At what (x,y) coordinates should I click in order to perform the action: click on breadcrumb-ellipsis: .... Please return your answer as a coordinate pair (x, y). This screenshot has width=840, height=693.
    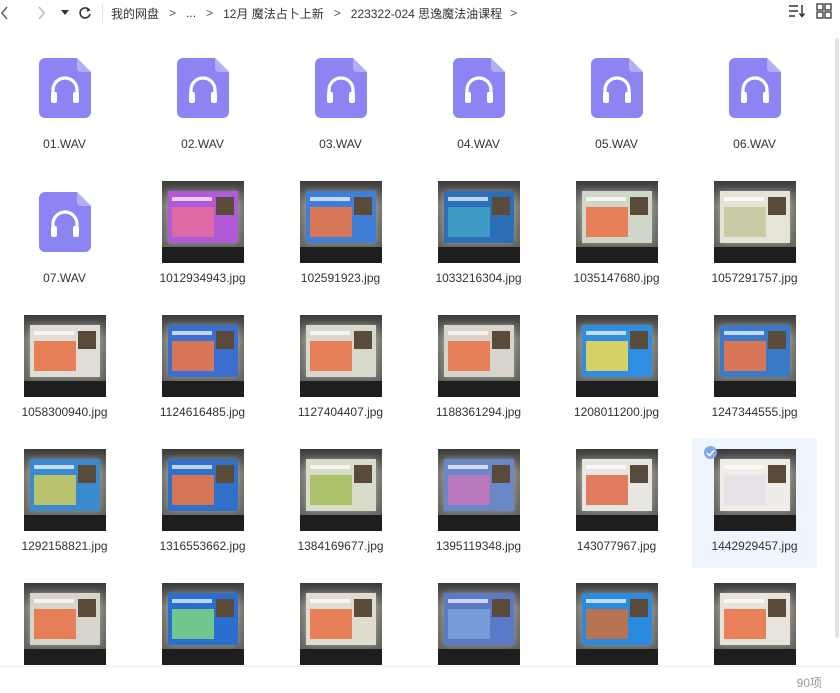
    Looking at the image, I should click on (191, 13).